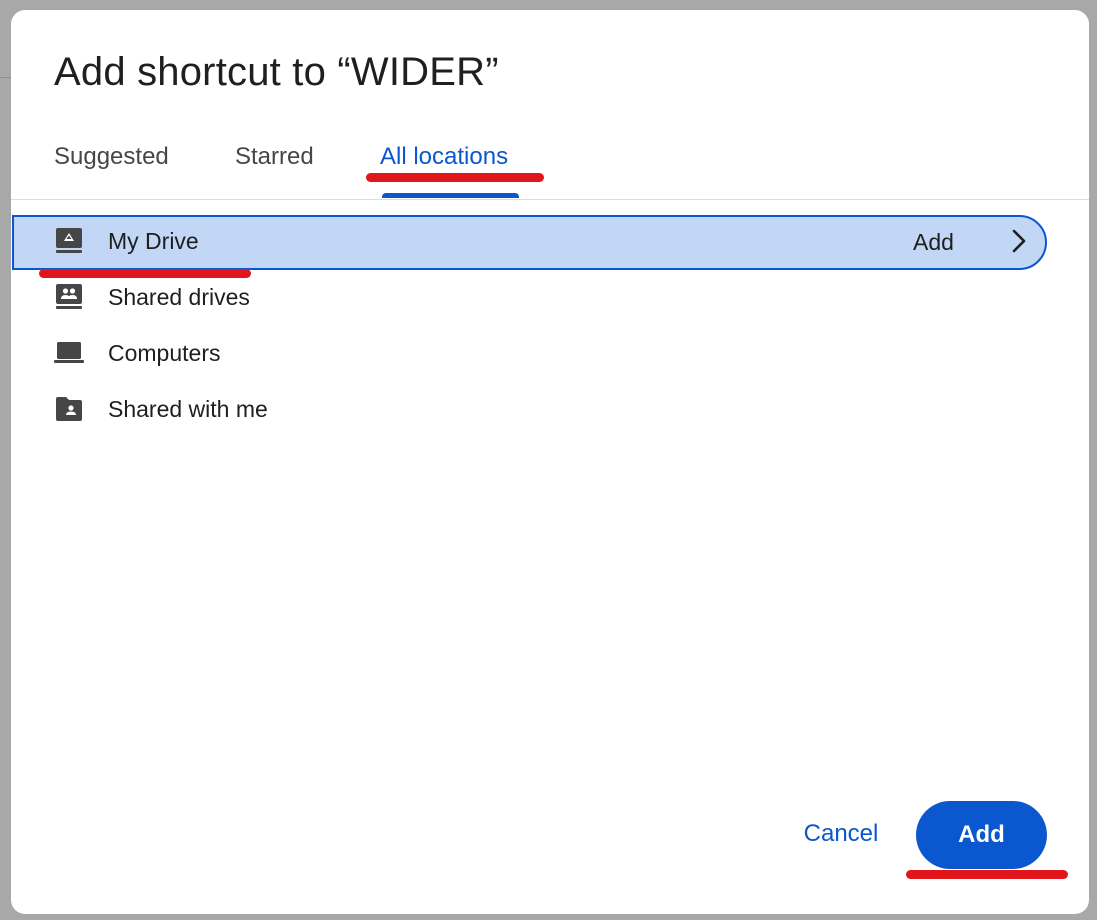  I want to click on annotation-underline-my-drive, so click(145, 273).